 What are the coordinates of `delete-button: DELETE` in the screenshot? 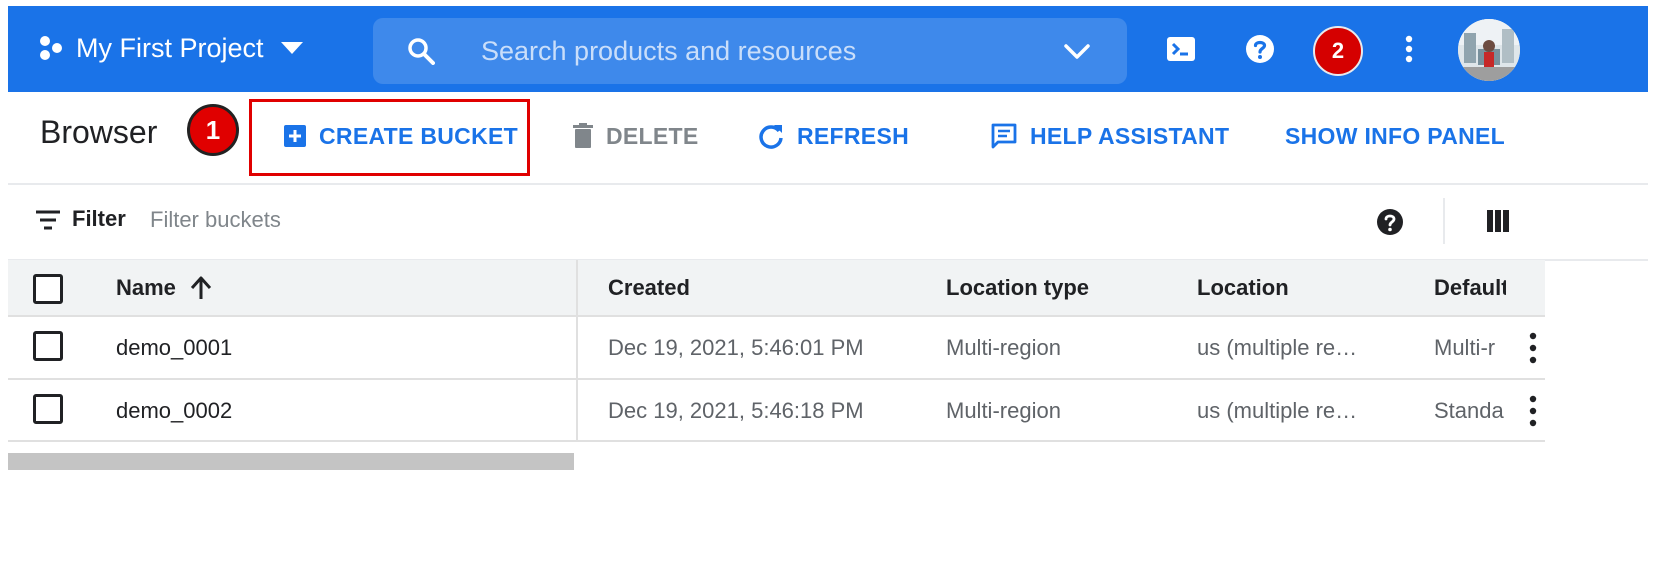 It's located at (635, 136).